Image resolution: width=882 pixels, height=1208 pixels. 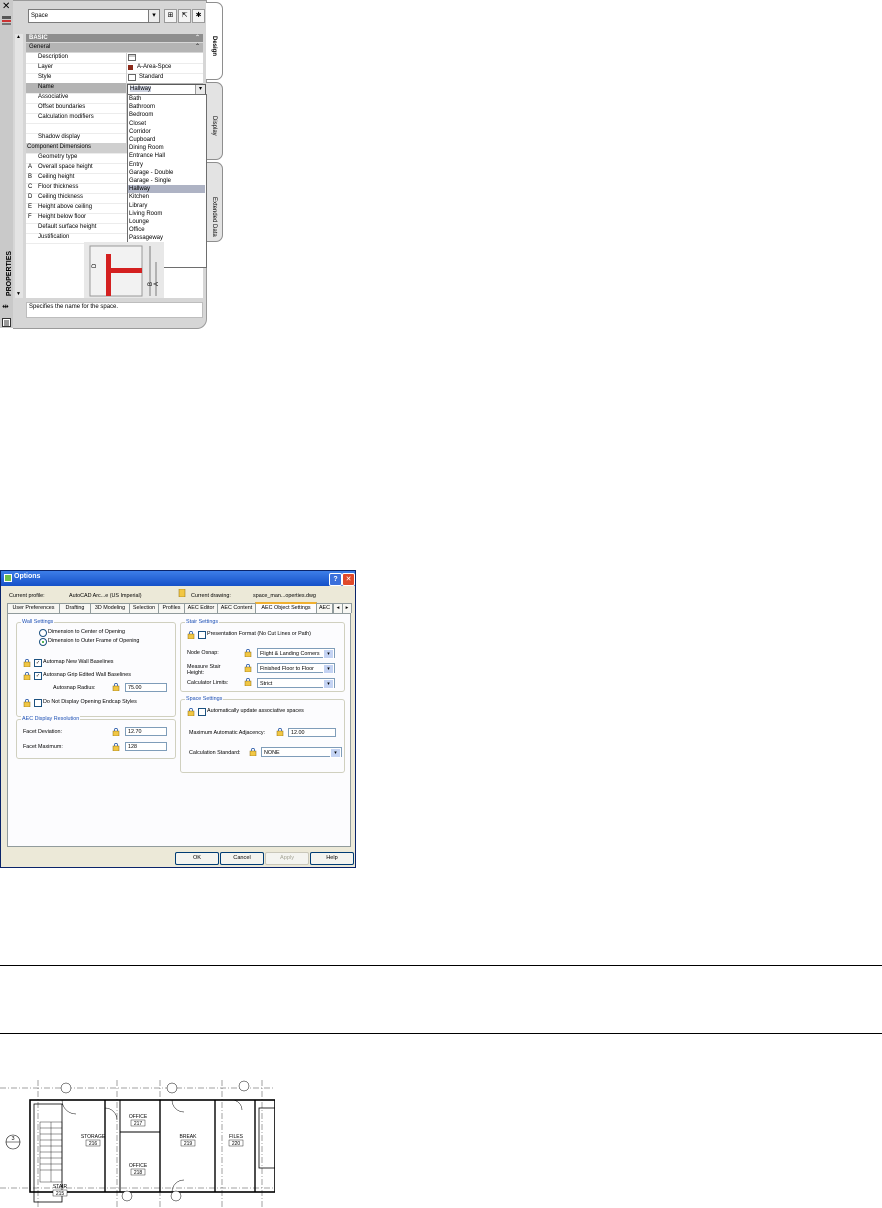 What do you see at coordinates (8, 578) in the screenshot?
I see `app-icon` at bounding box center [8, 578].